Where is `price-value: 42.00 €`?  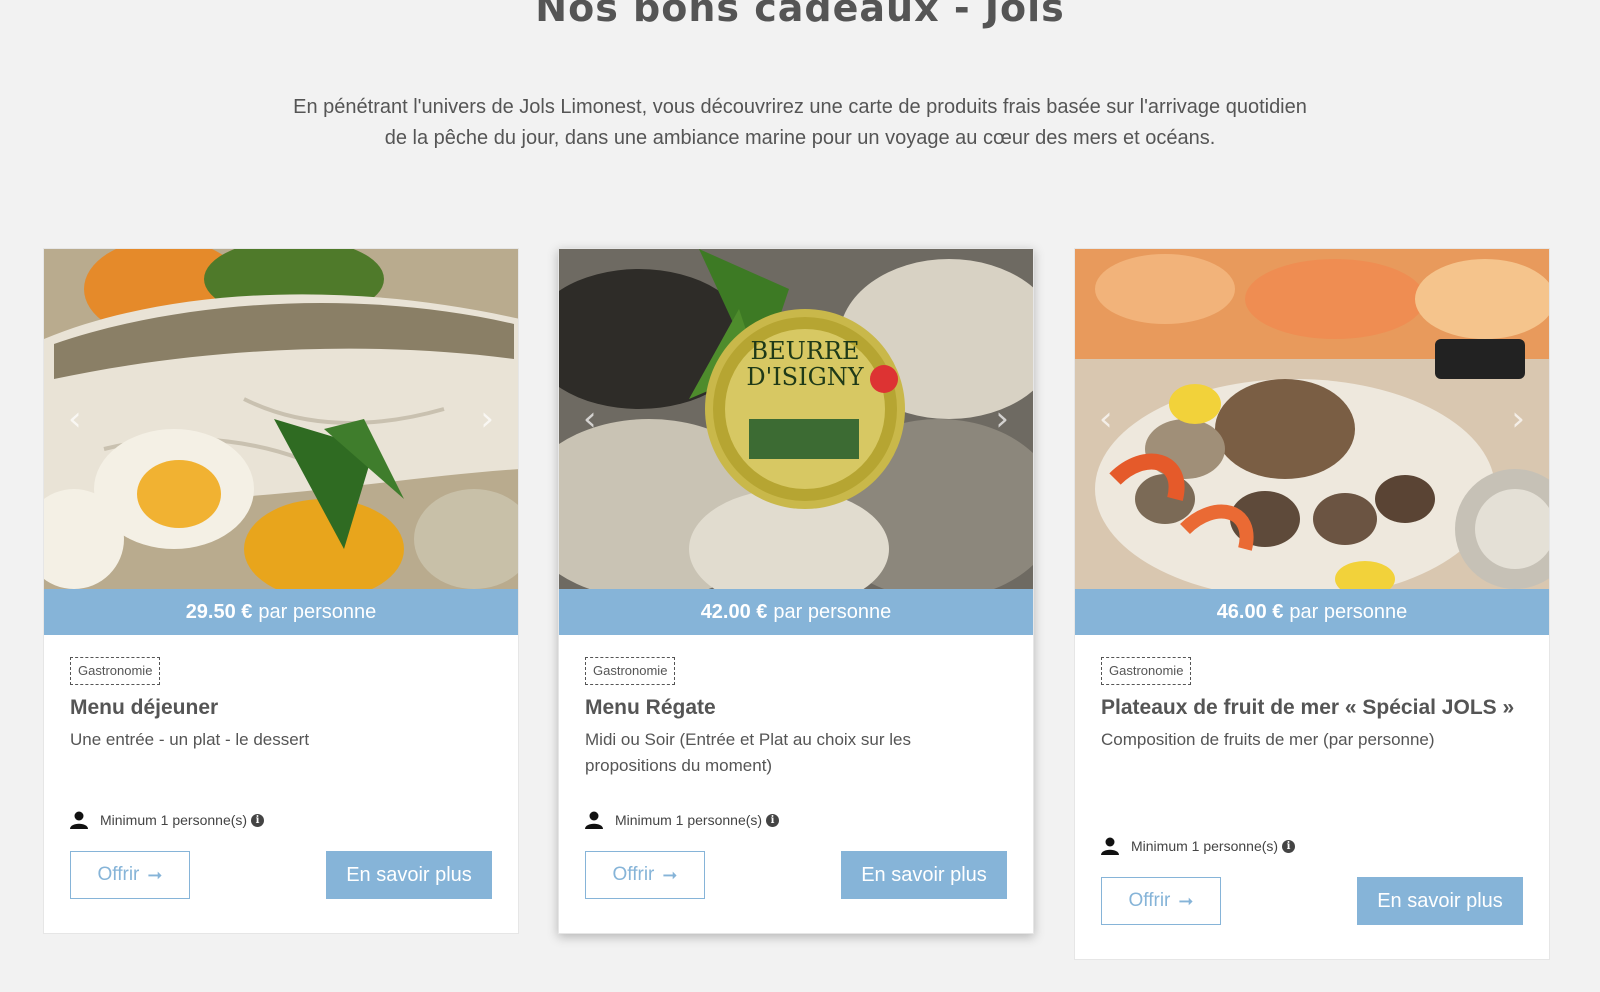 price-value: 42.00 € is located at coordinates (734, 611).